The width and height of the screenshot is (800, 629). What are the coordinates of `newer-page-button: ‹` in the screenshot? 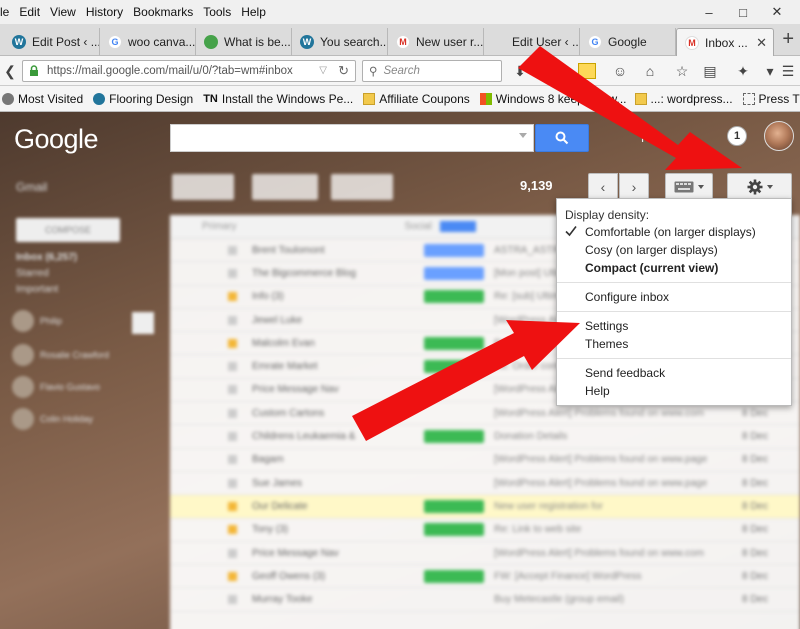 It's located at (603, 186).